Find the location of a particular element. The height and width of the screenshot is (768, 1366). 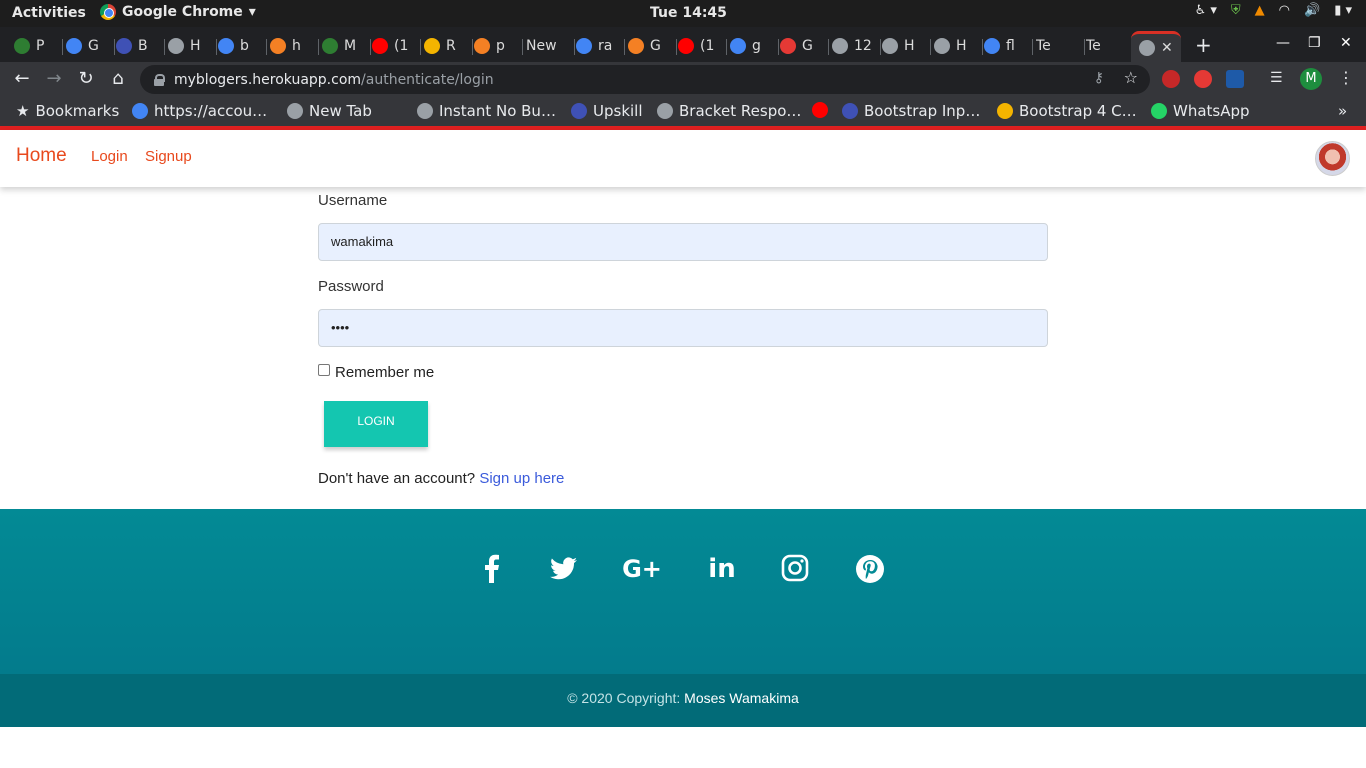

browser-tab: b is located at coordinates (240, 46).